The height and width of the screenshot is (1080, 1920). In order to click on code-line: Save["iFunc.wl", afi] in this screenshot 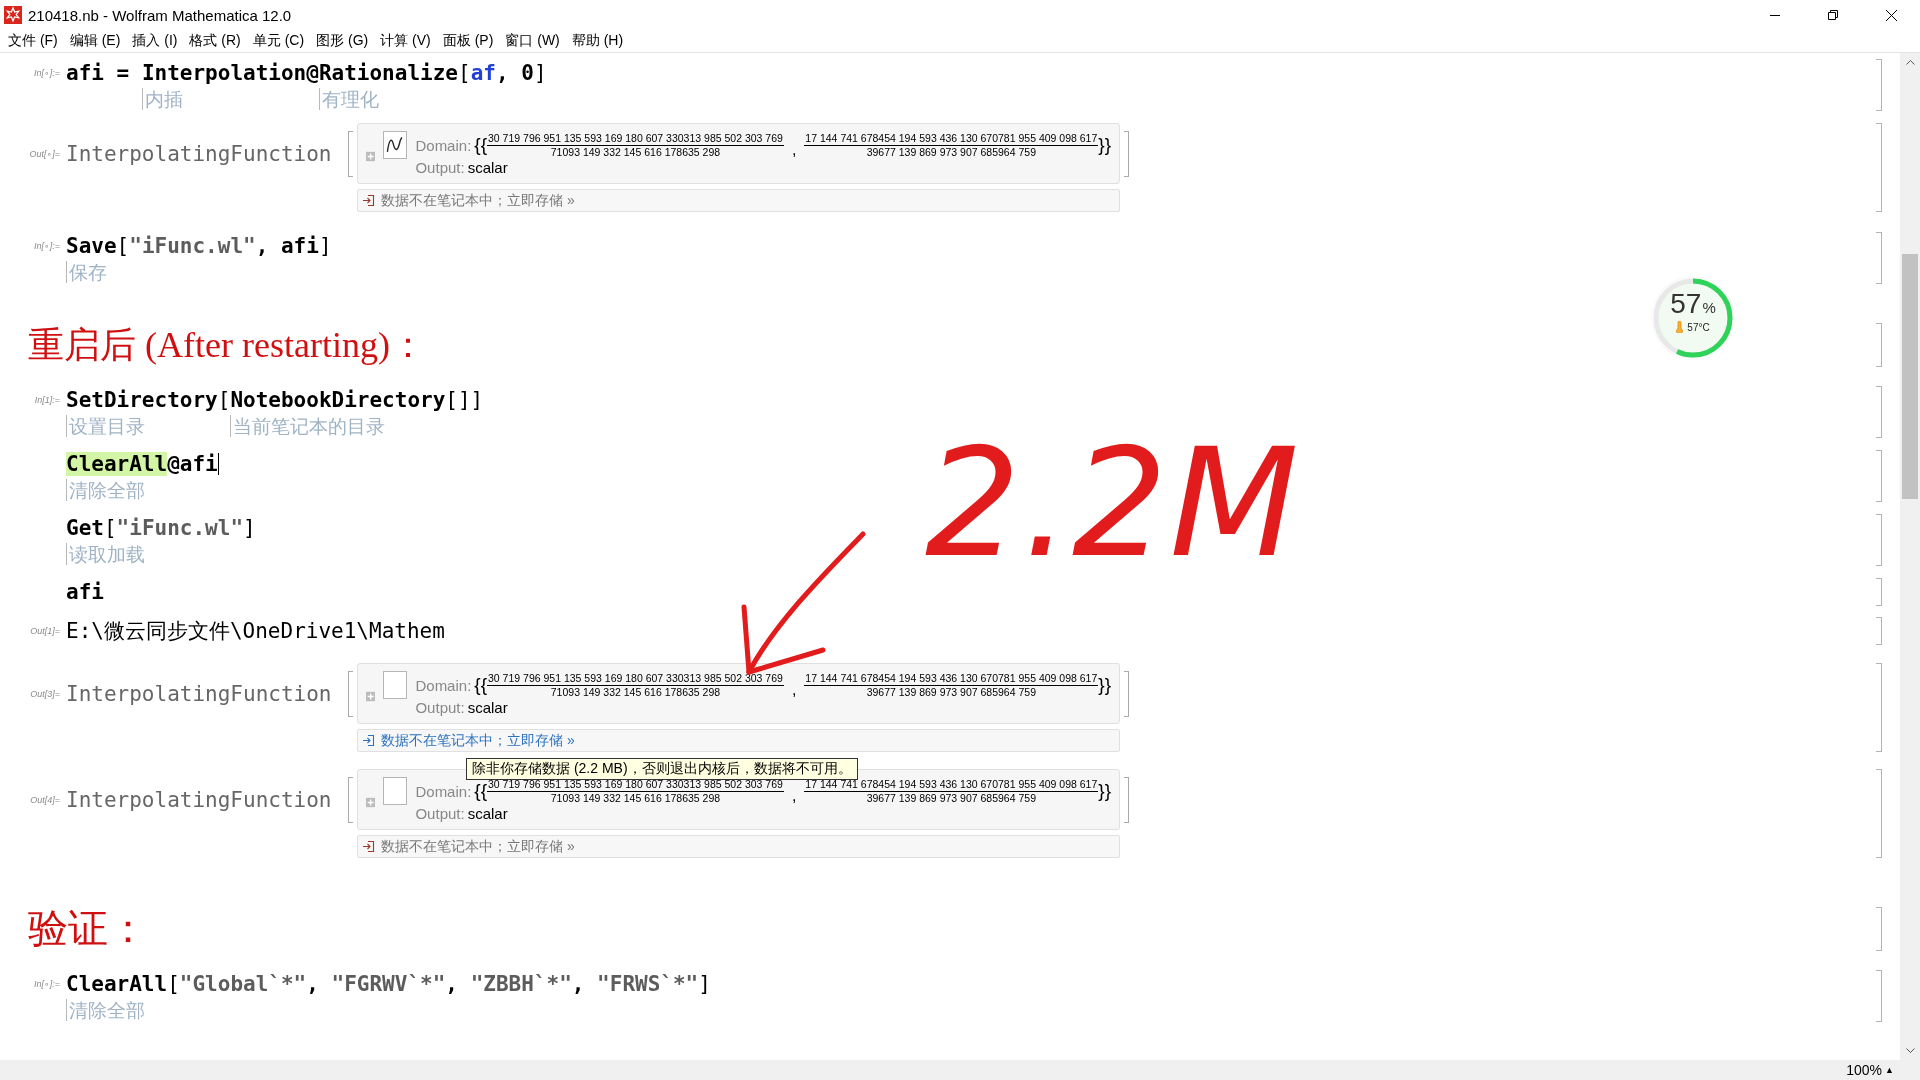, I will do `click(199, 246)`.